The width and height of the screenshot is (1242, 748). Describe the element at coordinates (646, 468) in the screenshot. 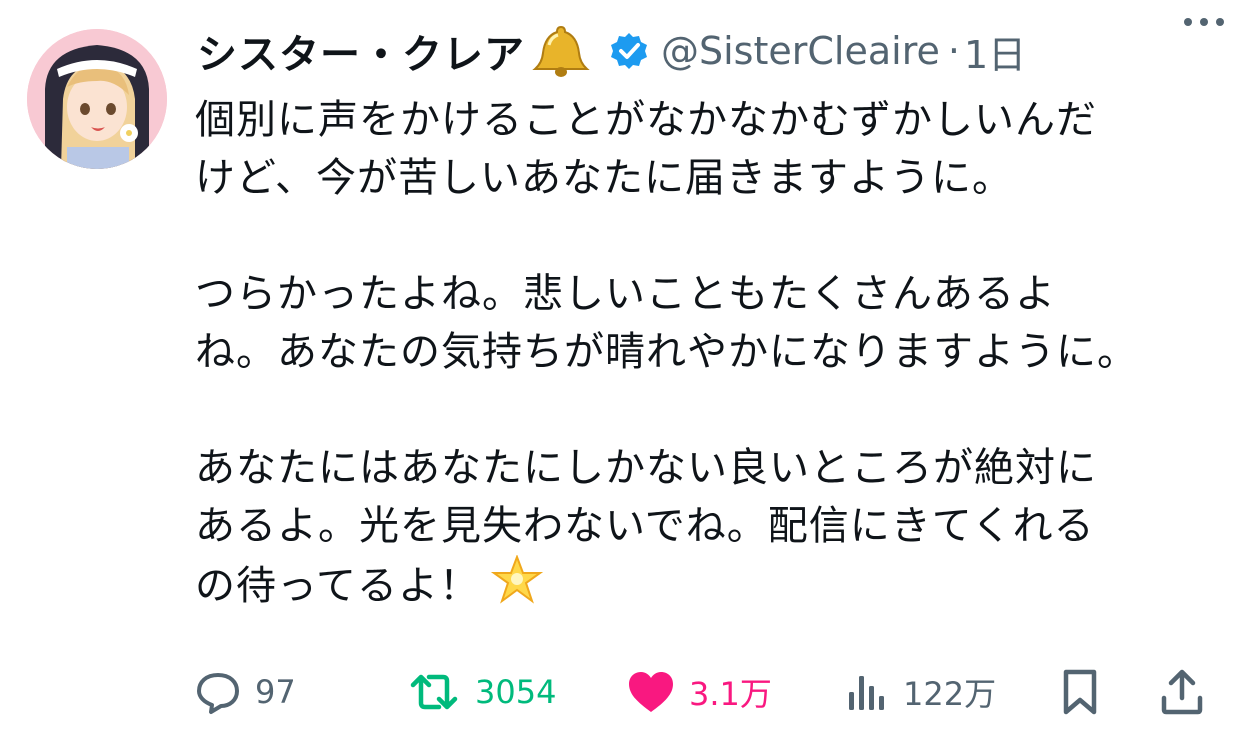

I see `tweet-line: あなたにはあなたにしかない良いところが絶対に` at that location.